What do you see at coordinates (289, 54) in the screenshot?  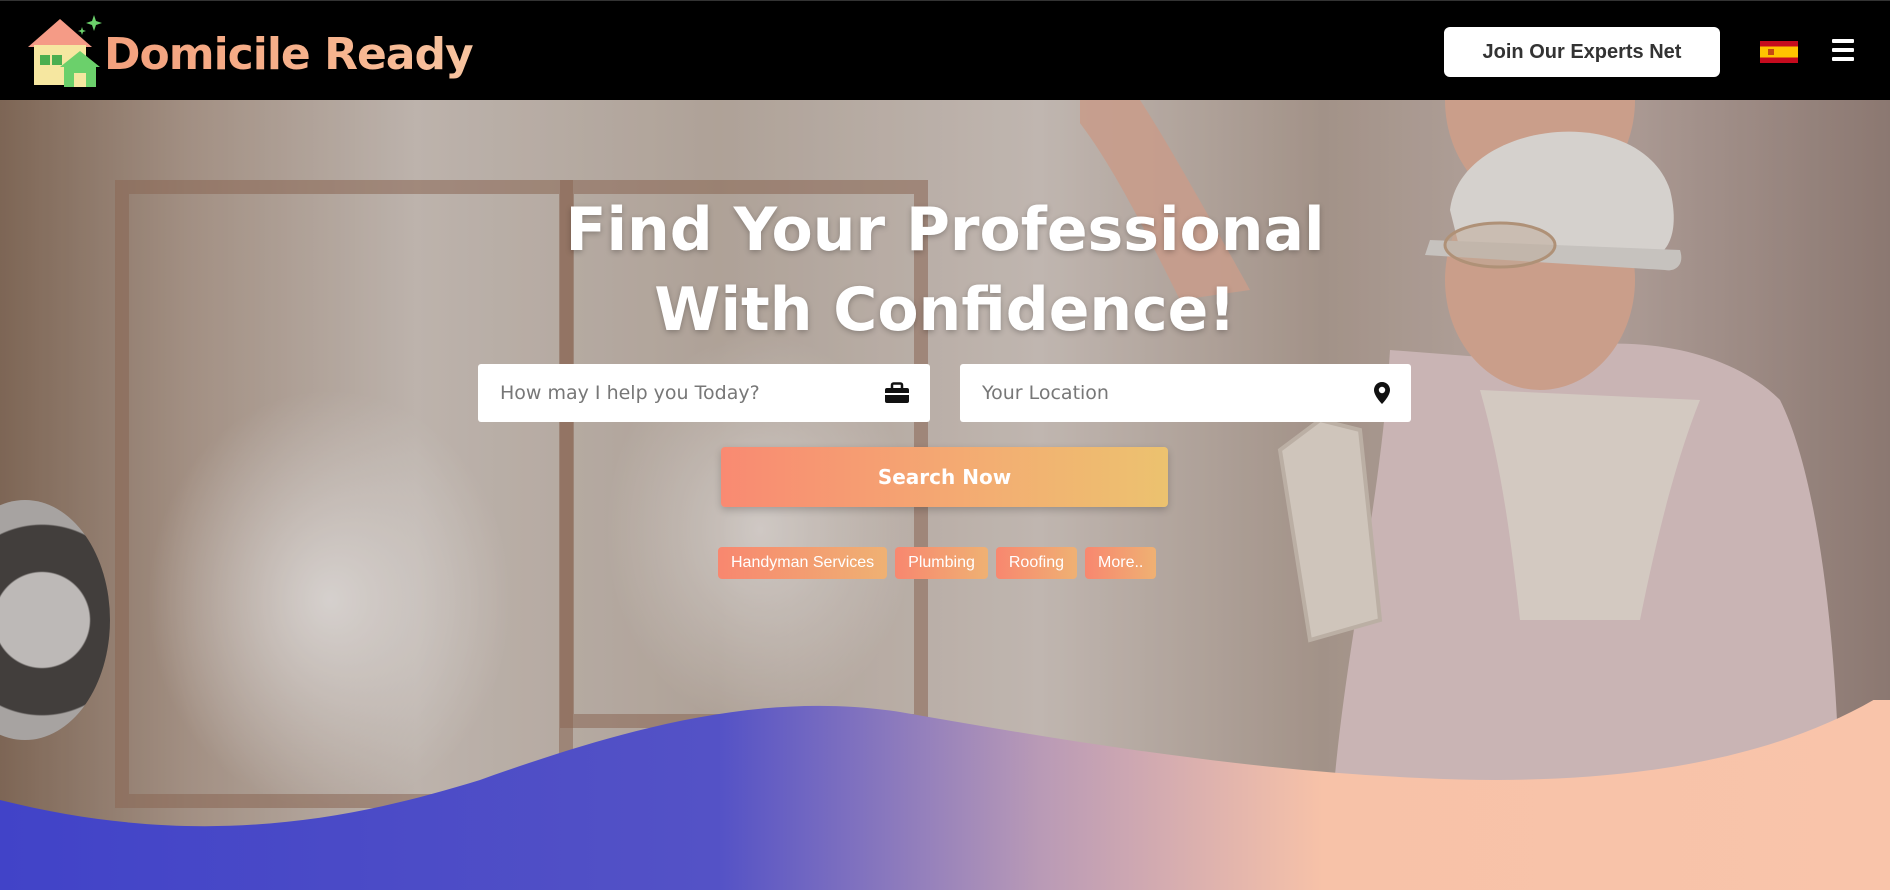 I see `brand-name: Domicile Ready` at bounding box center [289, 54].